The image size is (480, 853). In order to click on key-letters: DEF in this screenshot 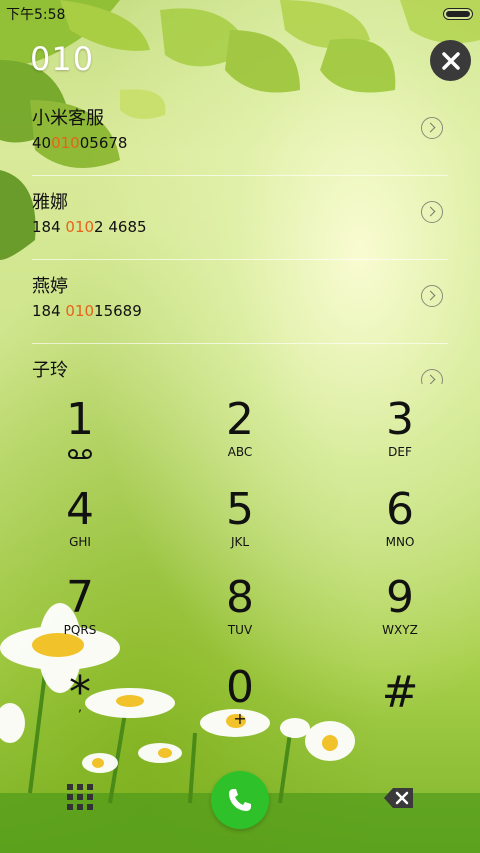, I will do `click(400, 452)`.